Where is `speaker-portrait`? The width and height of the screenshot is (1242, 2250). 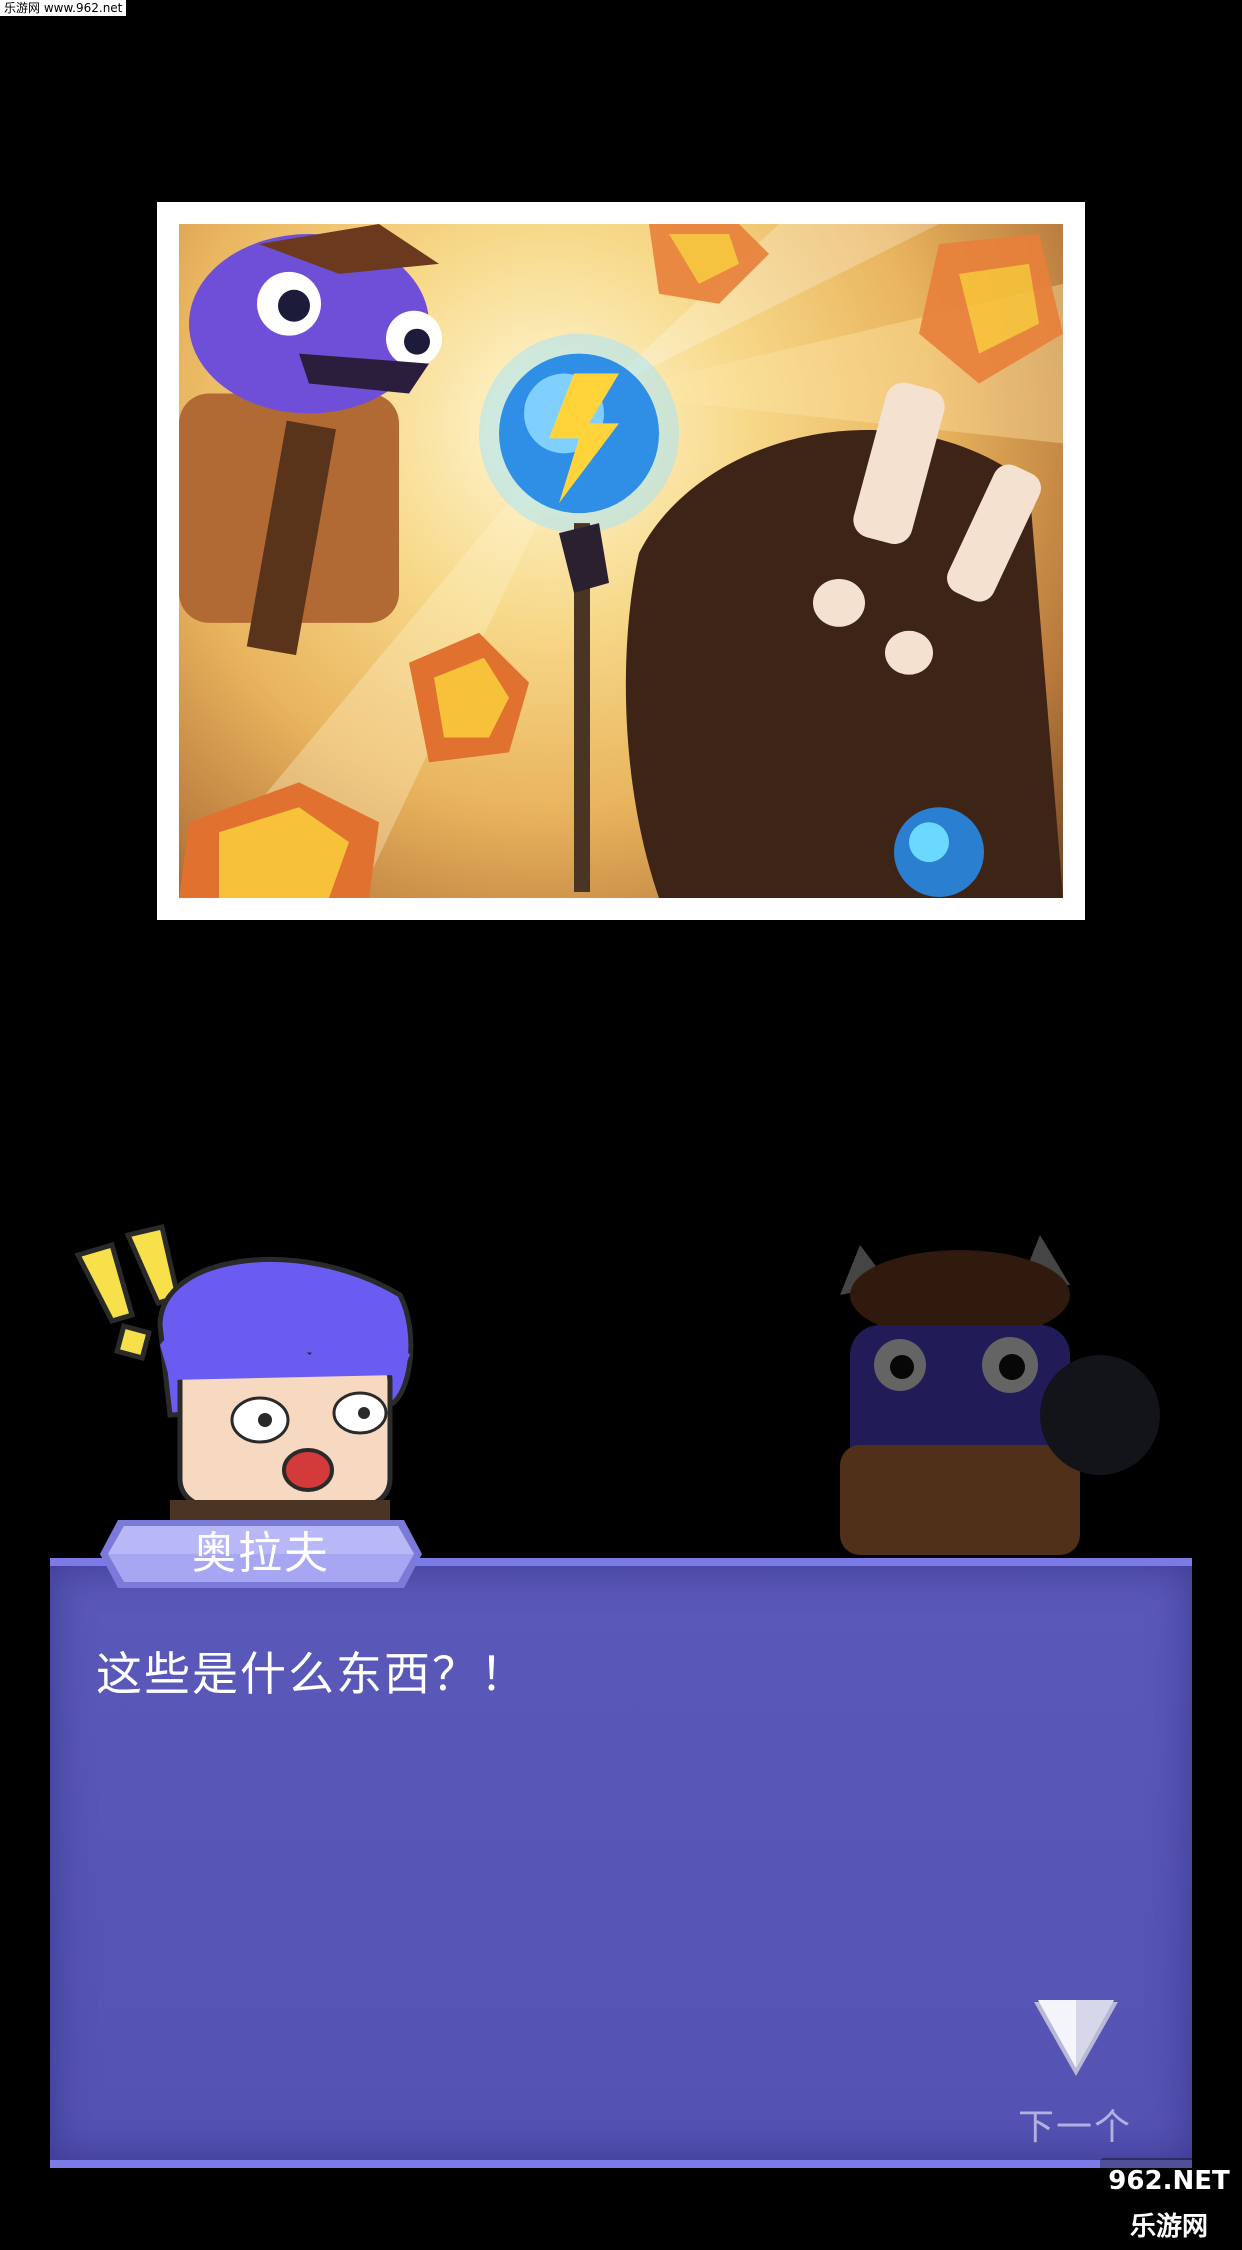 speaker-portrait is located at coordinates (250, 1367).